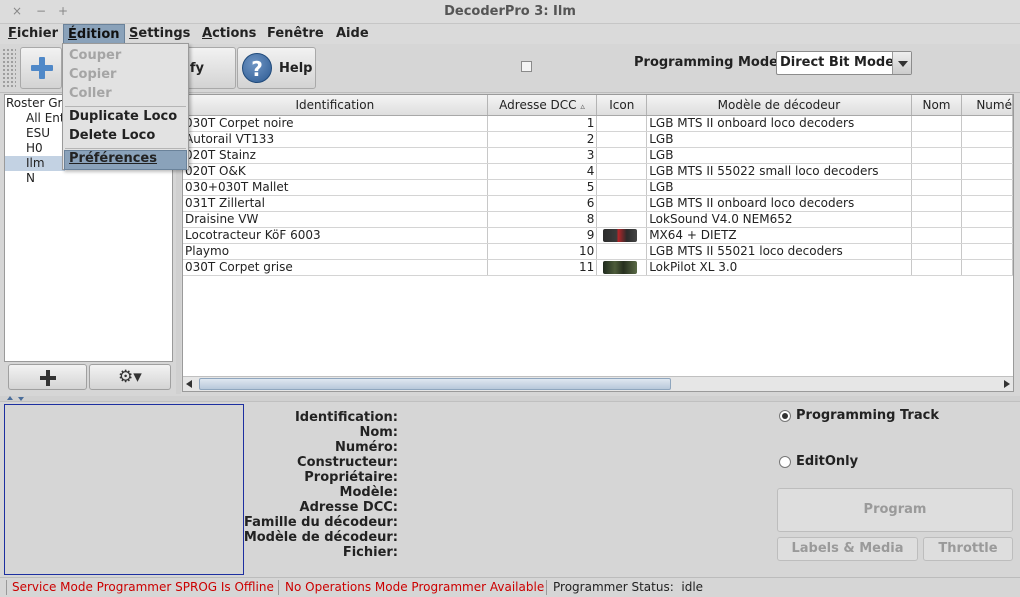  What do you see at coordinates (415, 587) in the screenshot?
I see `operations-mode-status: No Operations Mode Programmer Available` at bounding box center [415, 587].